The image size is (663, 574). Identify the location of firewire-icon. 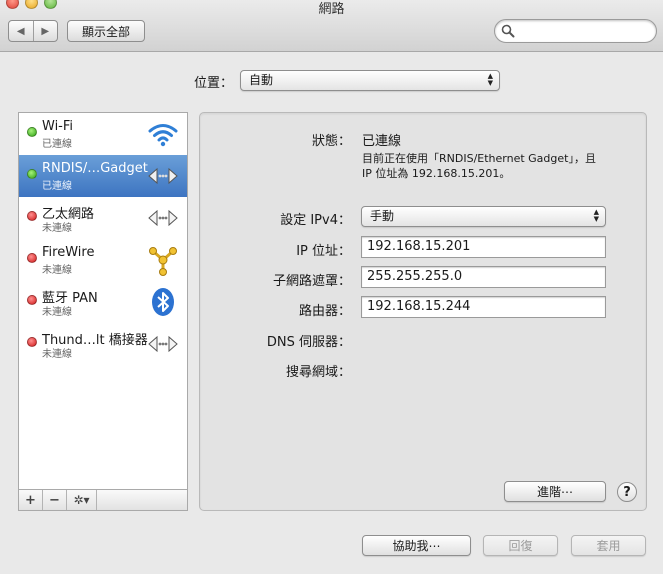
(163, 261).